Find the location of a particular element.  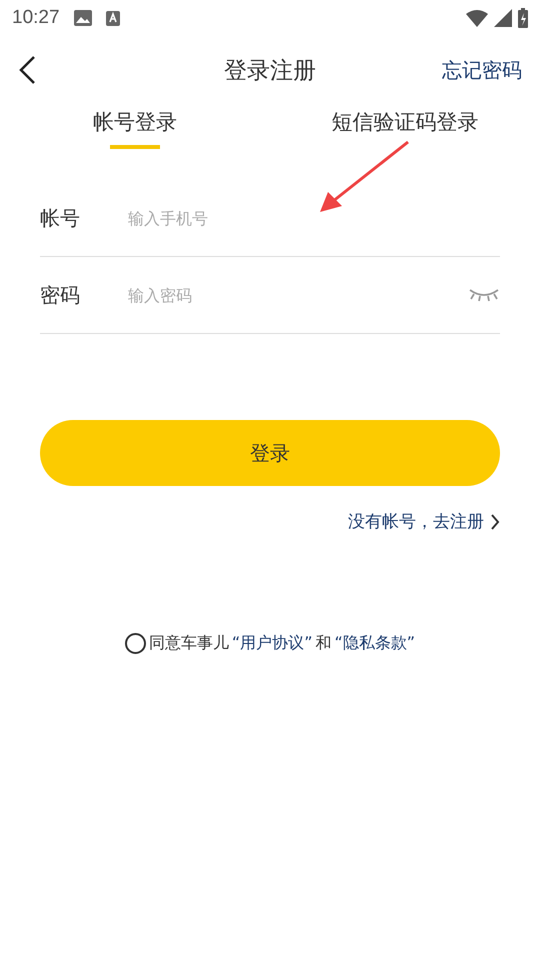

register-link: 没有帐号，去注册 is located at coordinates (424, 521).